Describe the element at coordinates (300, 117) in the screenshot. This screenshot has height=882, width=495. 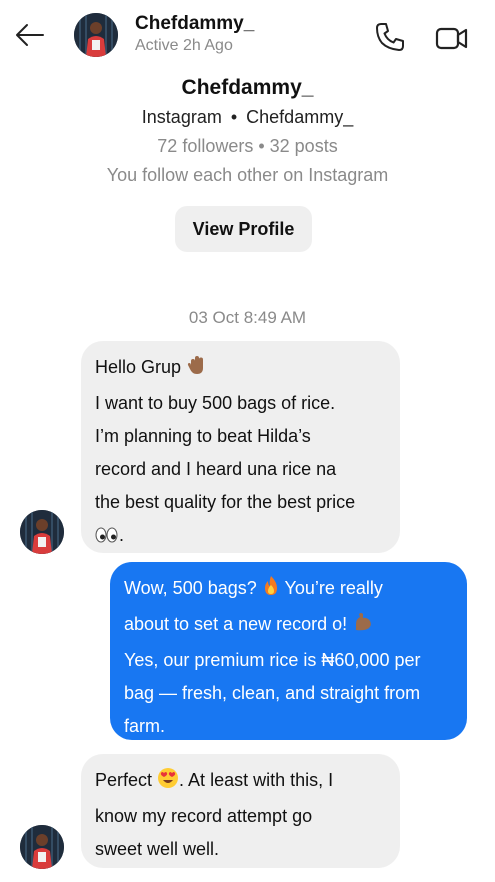
I see `profile-handle: Chefdammy_` at that location.